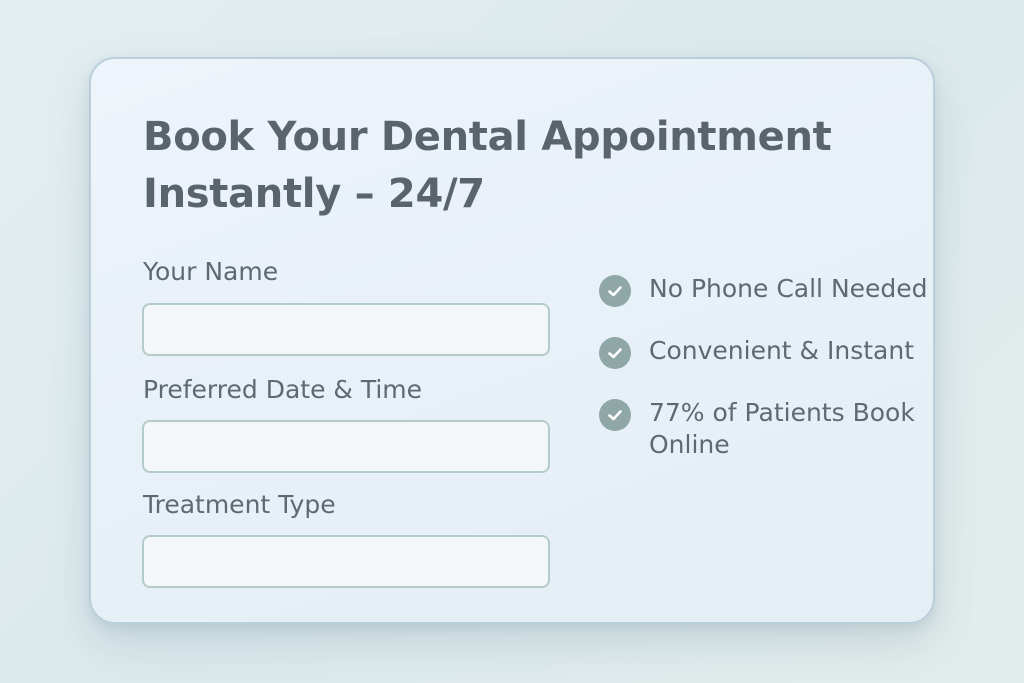 The height and width of the screenshot is (683, 1024). I want to click on treatment-type-input, so click(346, 561).